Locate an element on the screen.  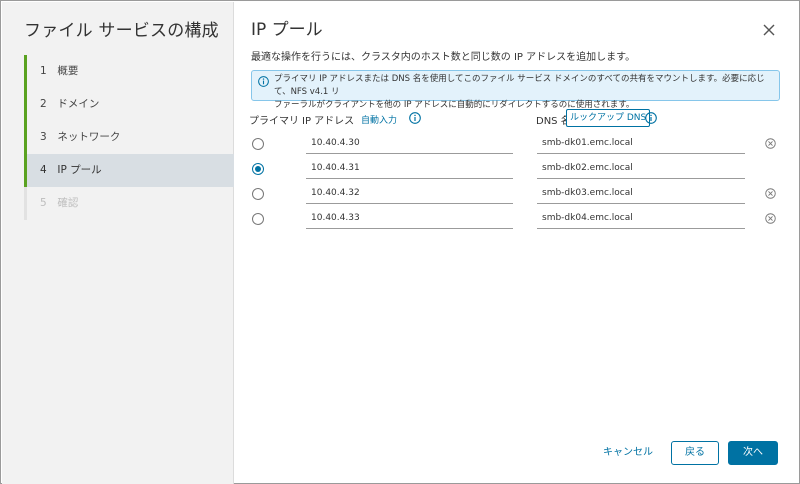
lookup-dns-button: ルックアップ DNS is located at coordinates (608, 118).